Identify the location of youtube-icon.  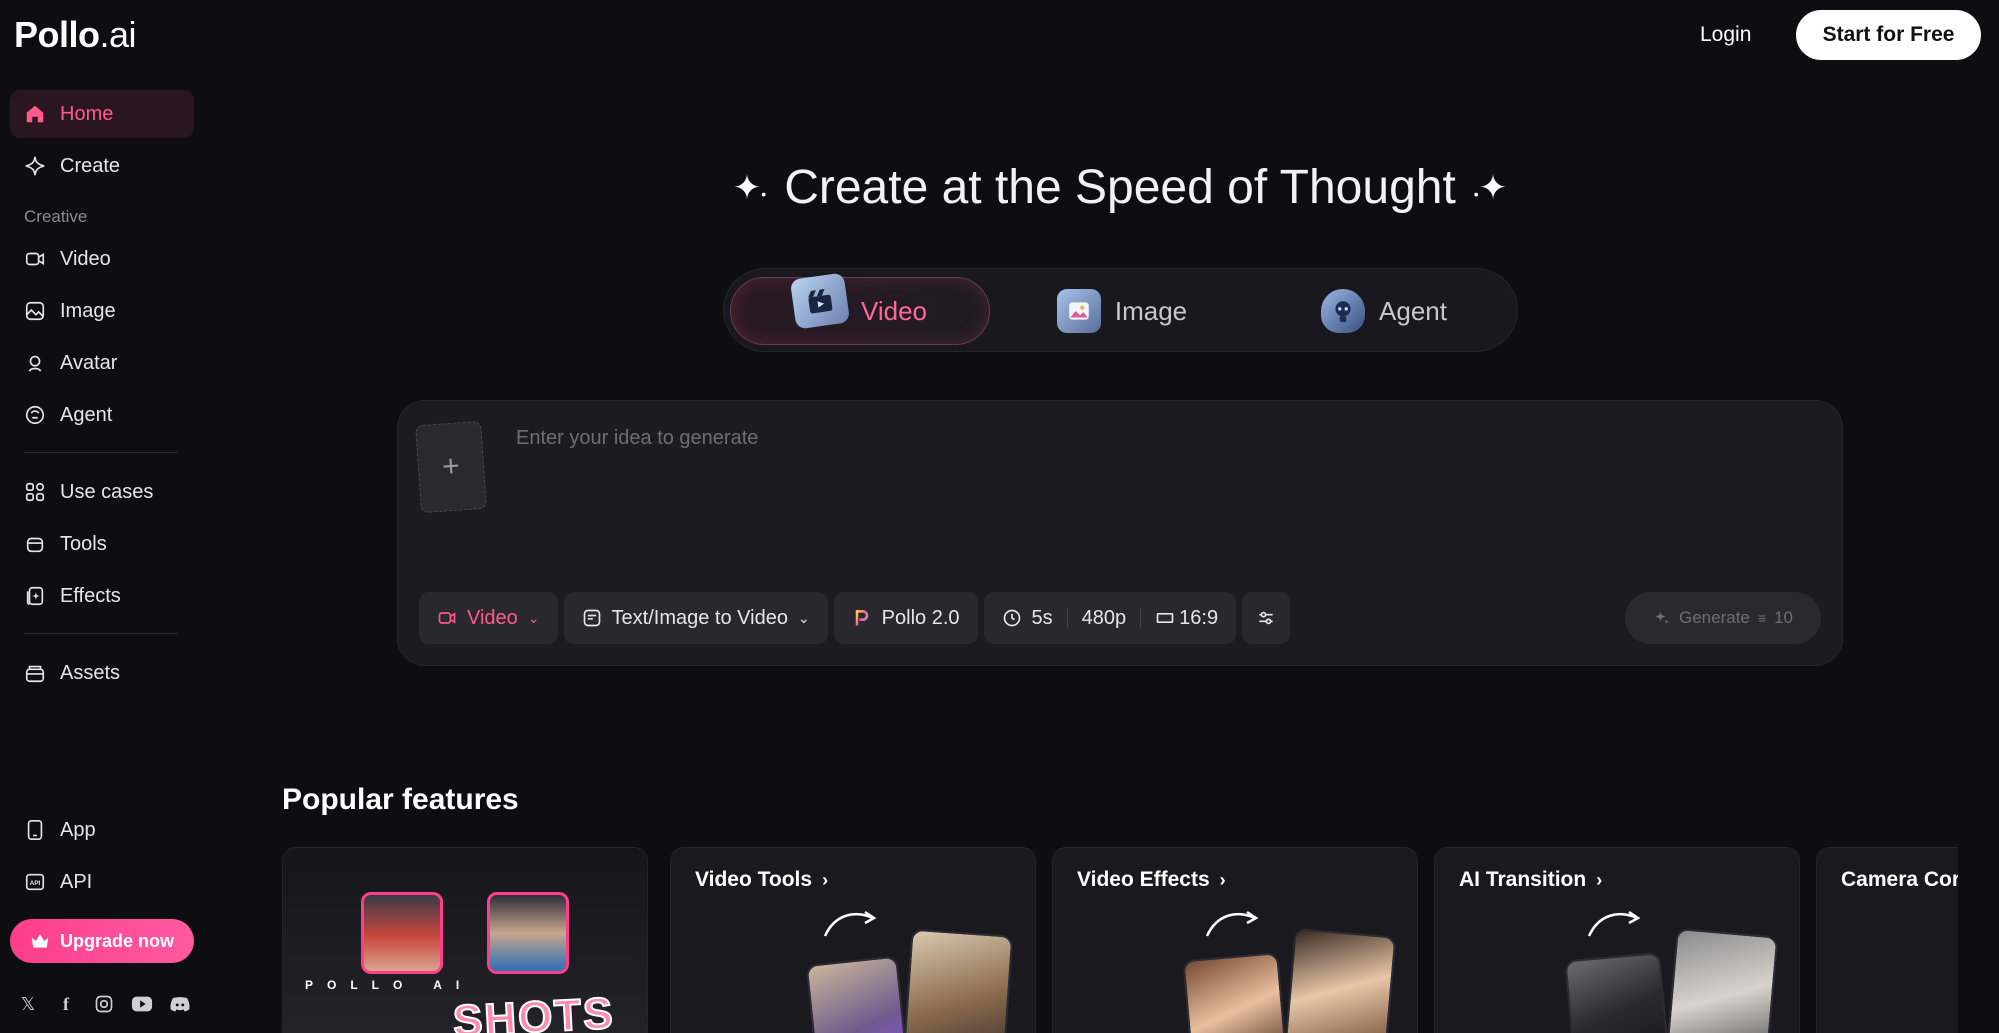
(142, 1004).